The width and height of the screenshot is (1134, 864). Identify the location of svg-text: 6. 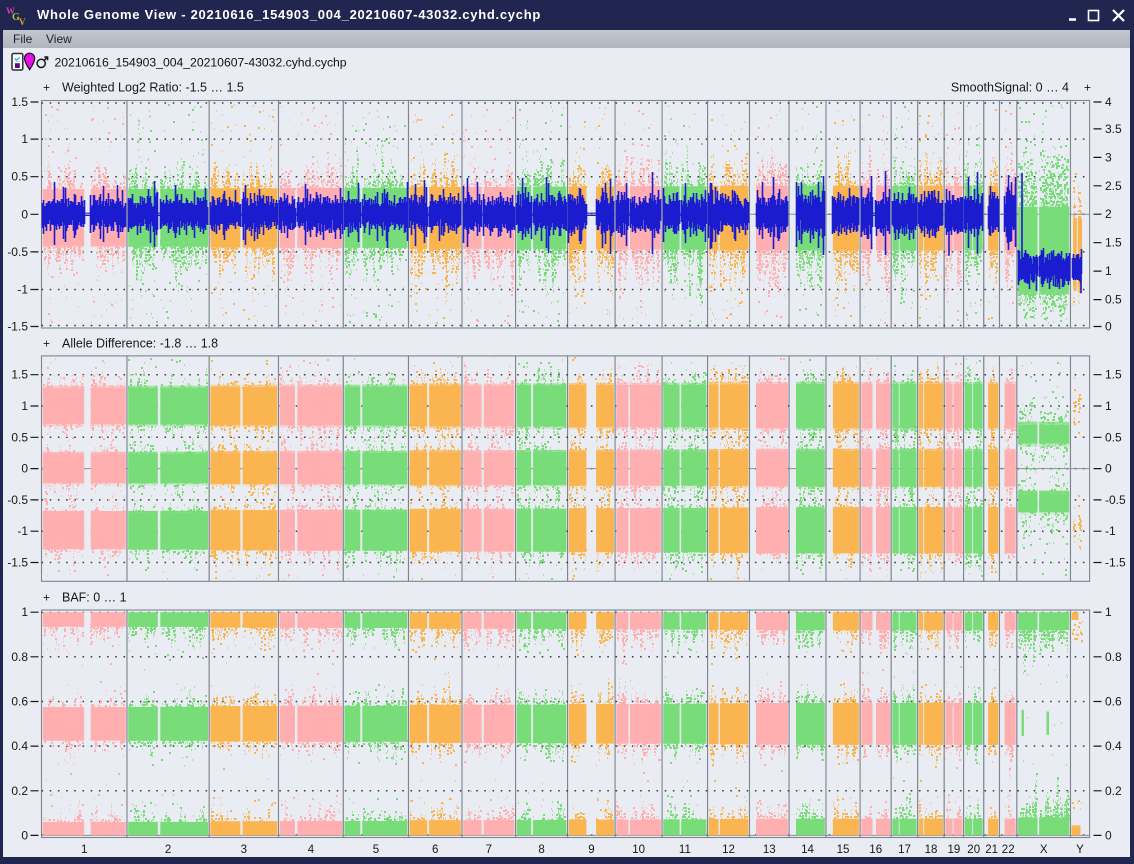
(435, 850).